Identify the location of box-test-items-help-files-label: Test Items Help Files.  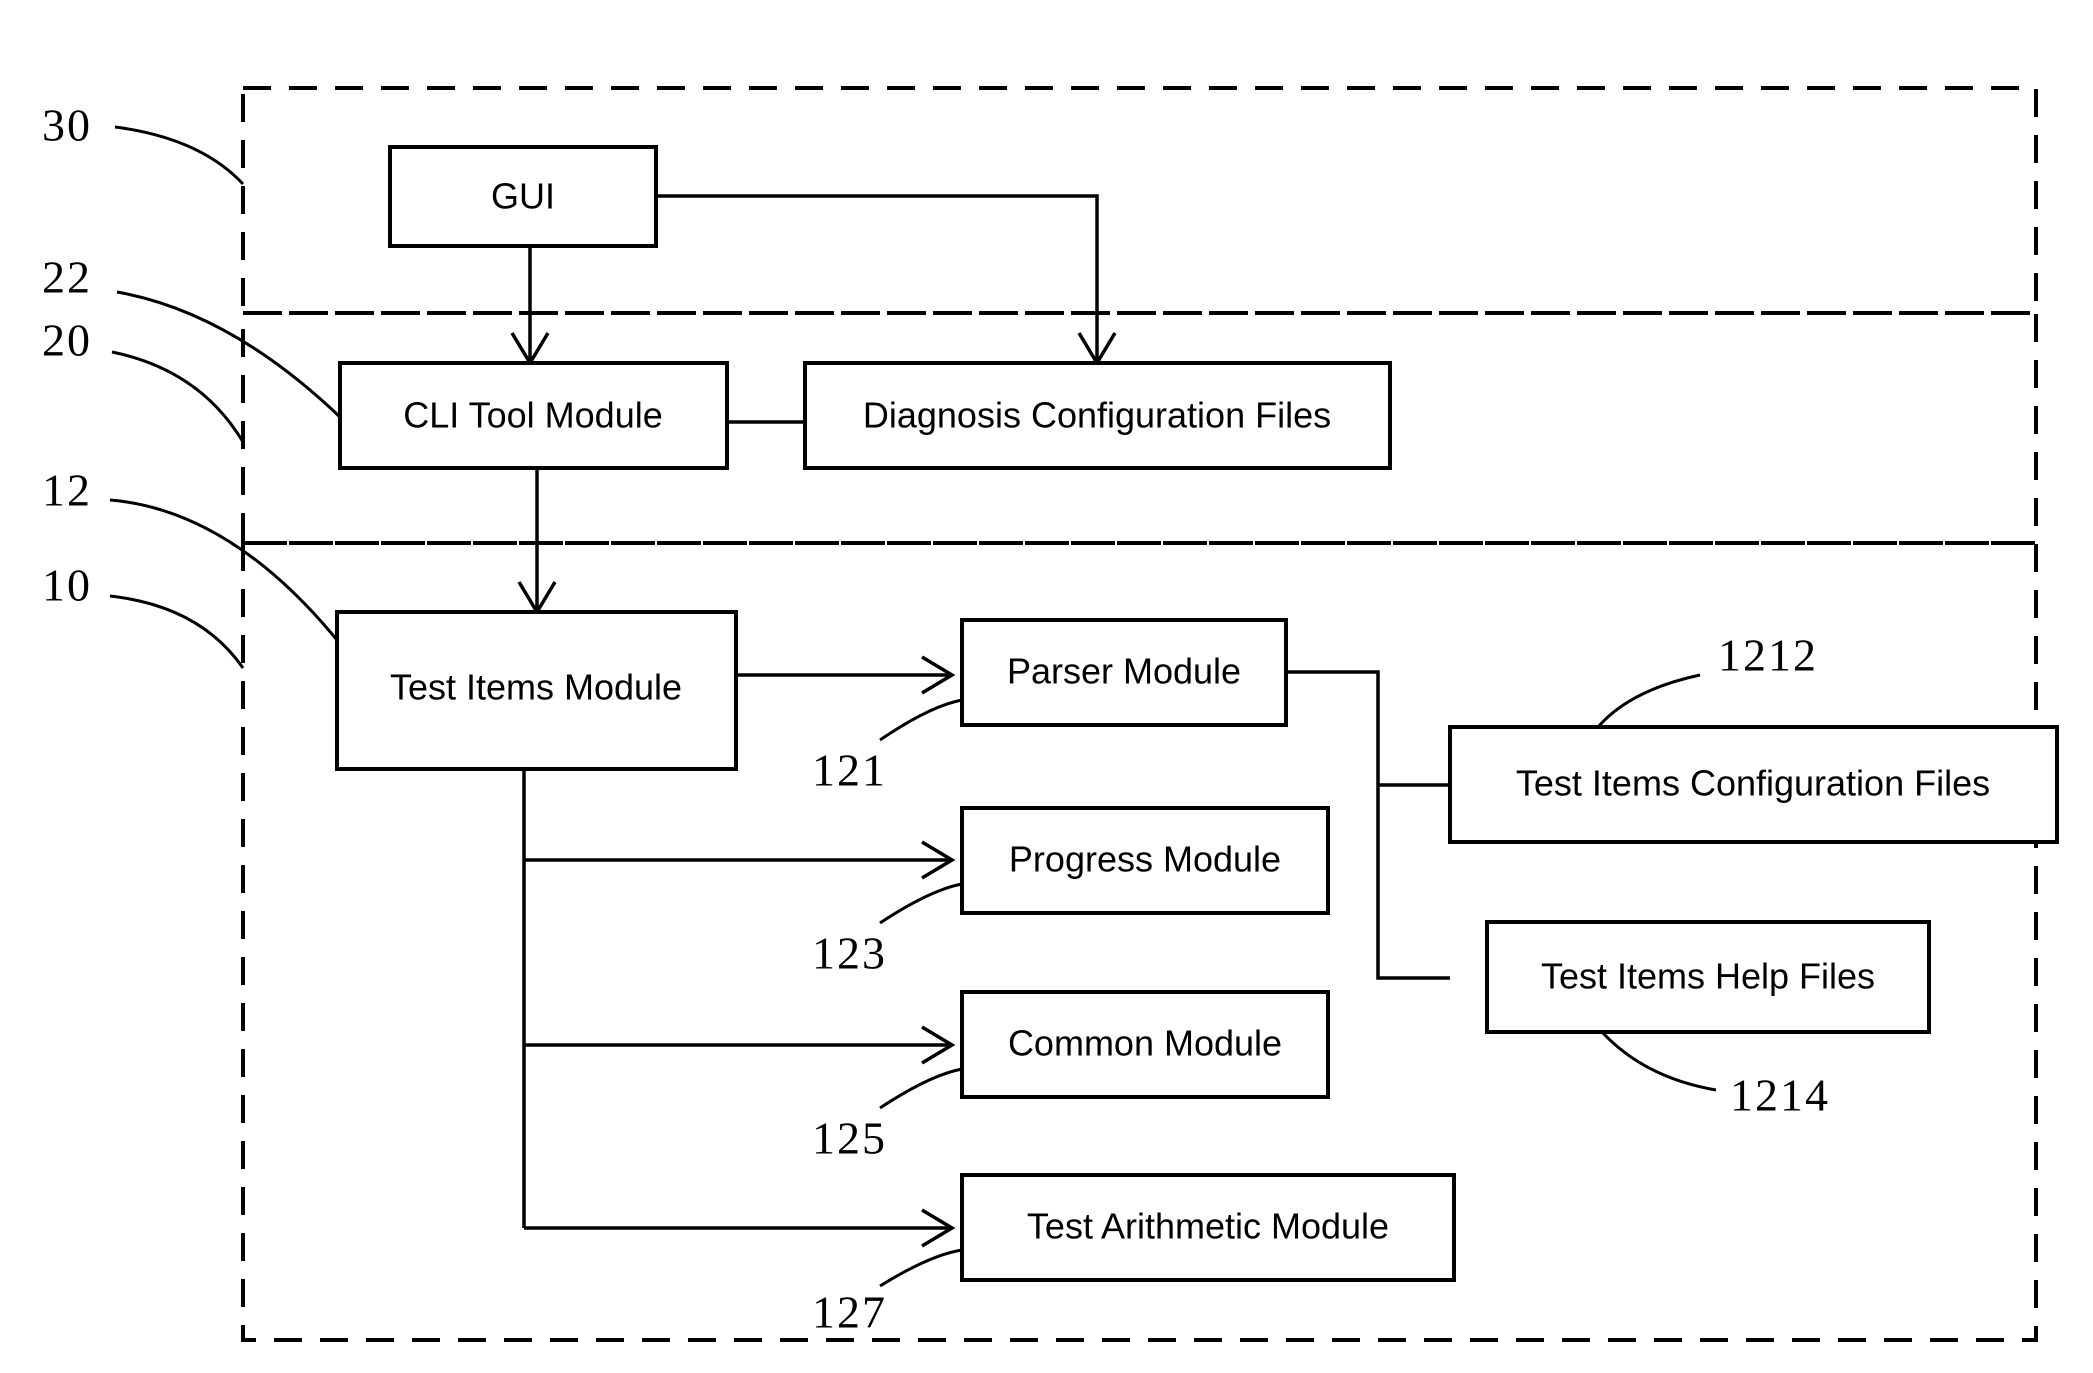
(1708, 976).